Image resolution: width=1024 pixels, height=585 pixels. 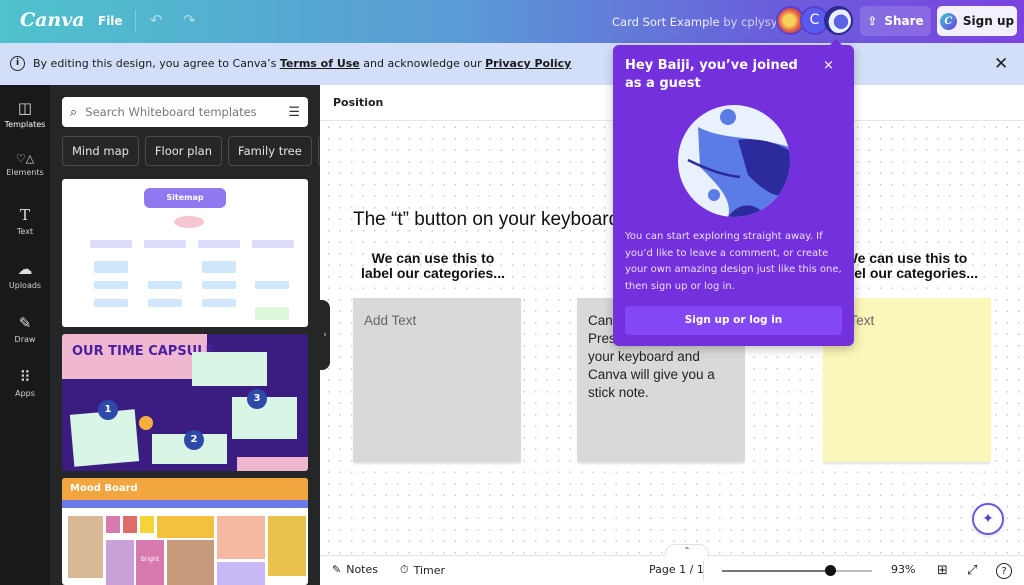 I want to click on mood-board-bar, so click(x=185, y=504).